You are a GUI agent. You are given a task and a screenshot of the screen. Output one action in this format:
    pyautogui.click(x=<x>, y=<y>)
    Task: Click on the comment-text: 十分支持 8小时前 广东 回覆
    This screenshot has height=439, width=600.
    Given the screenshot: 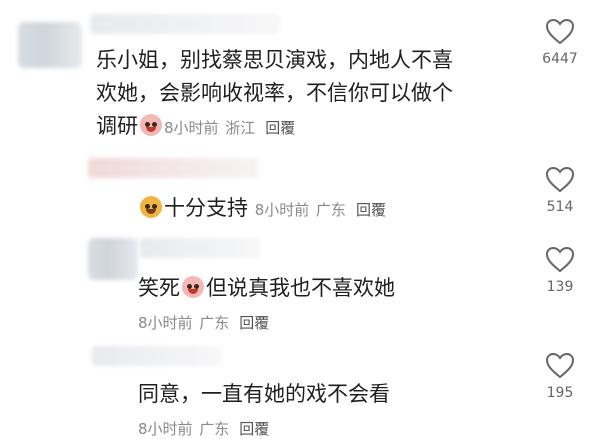 What is the action you would take?
    pyautogui.click(x=262, y=209)
    